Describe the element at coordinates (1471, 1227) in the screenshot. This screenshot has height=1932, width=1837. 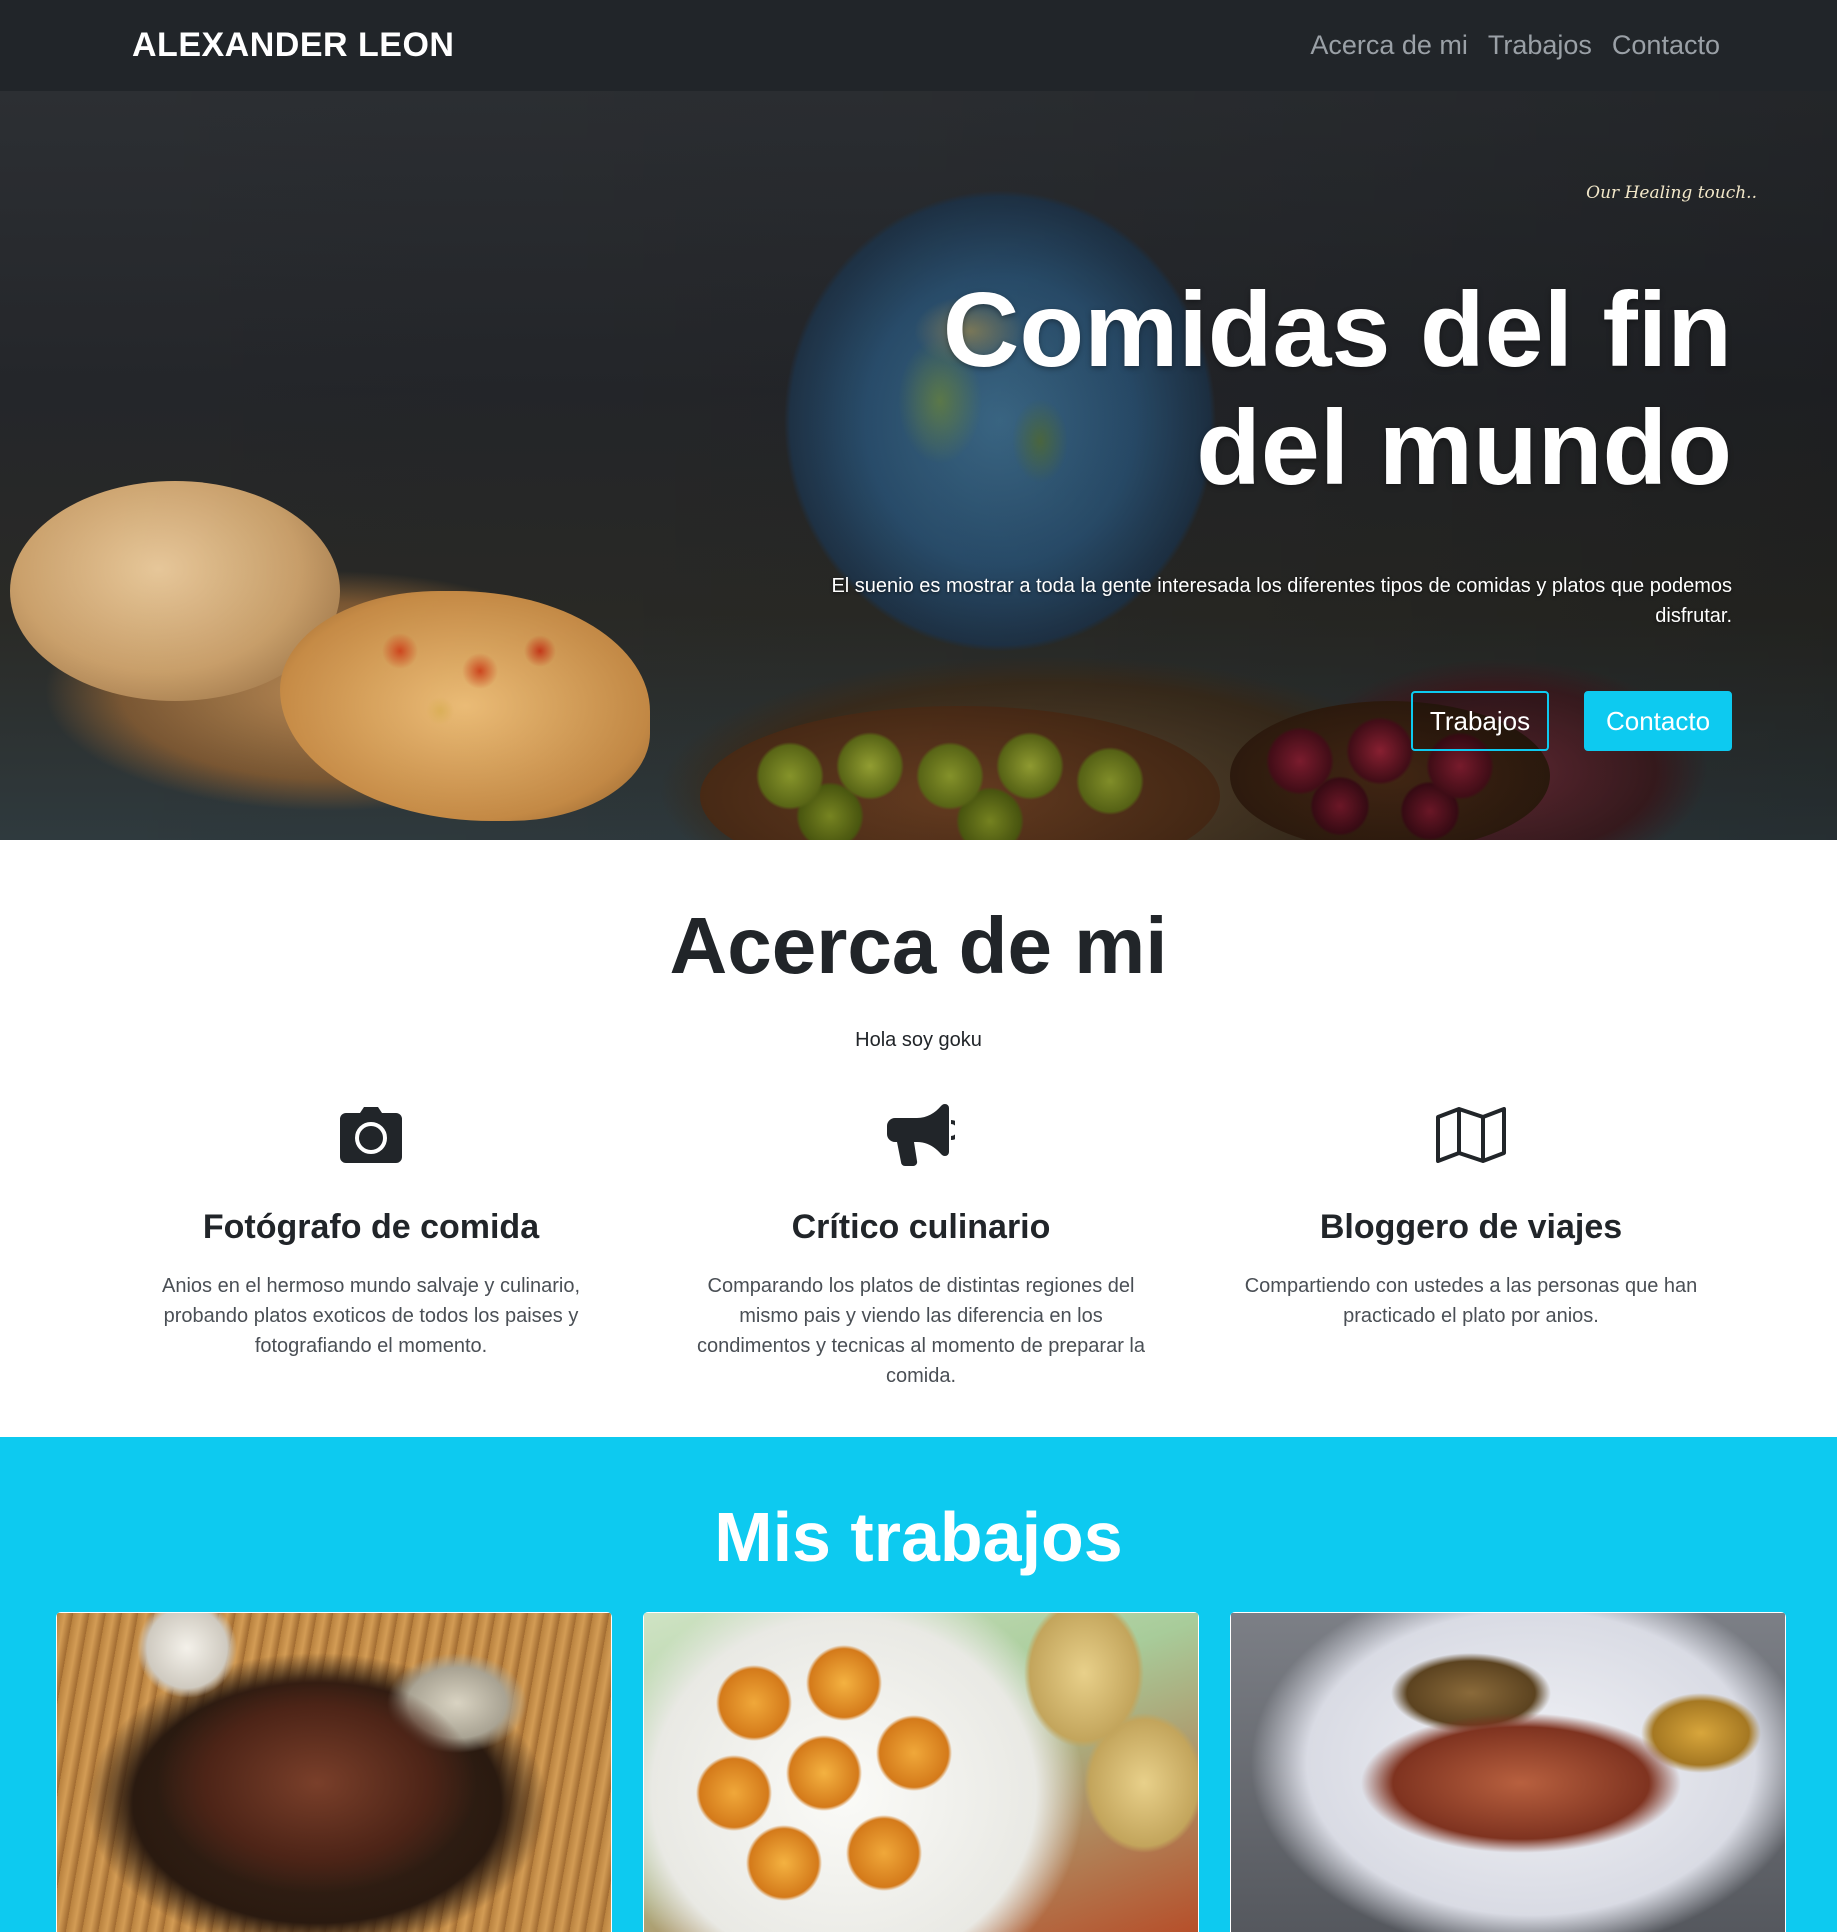
I see `feature-title: Bloggero de viajes` at that location.